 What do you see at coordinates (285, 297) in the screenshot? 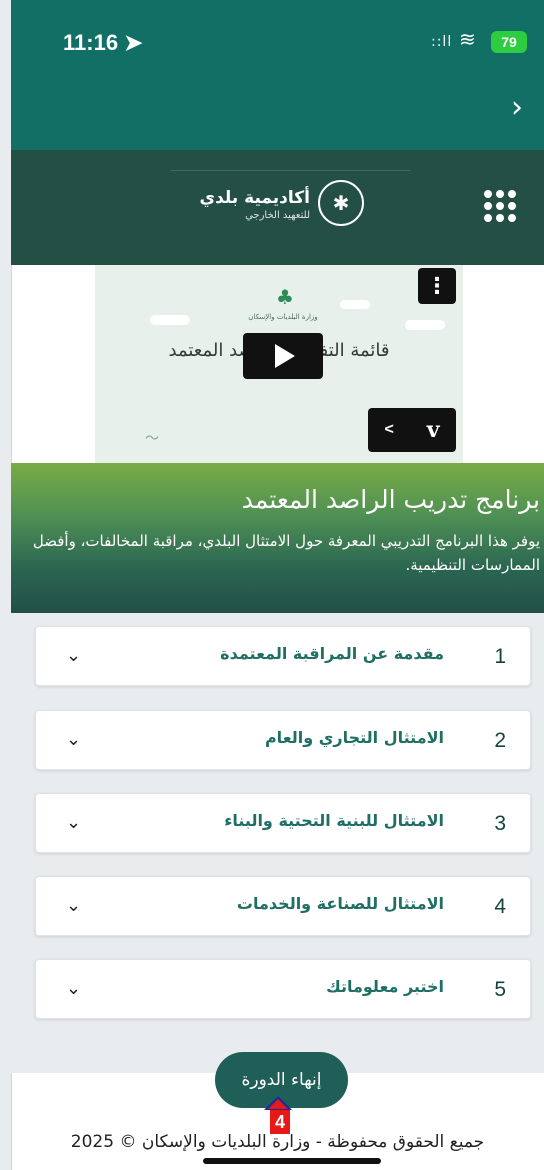
I see `ministry-logo-icon: ♣` at bounding box center [285, 297].